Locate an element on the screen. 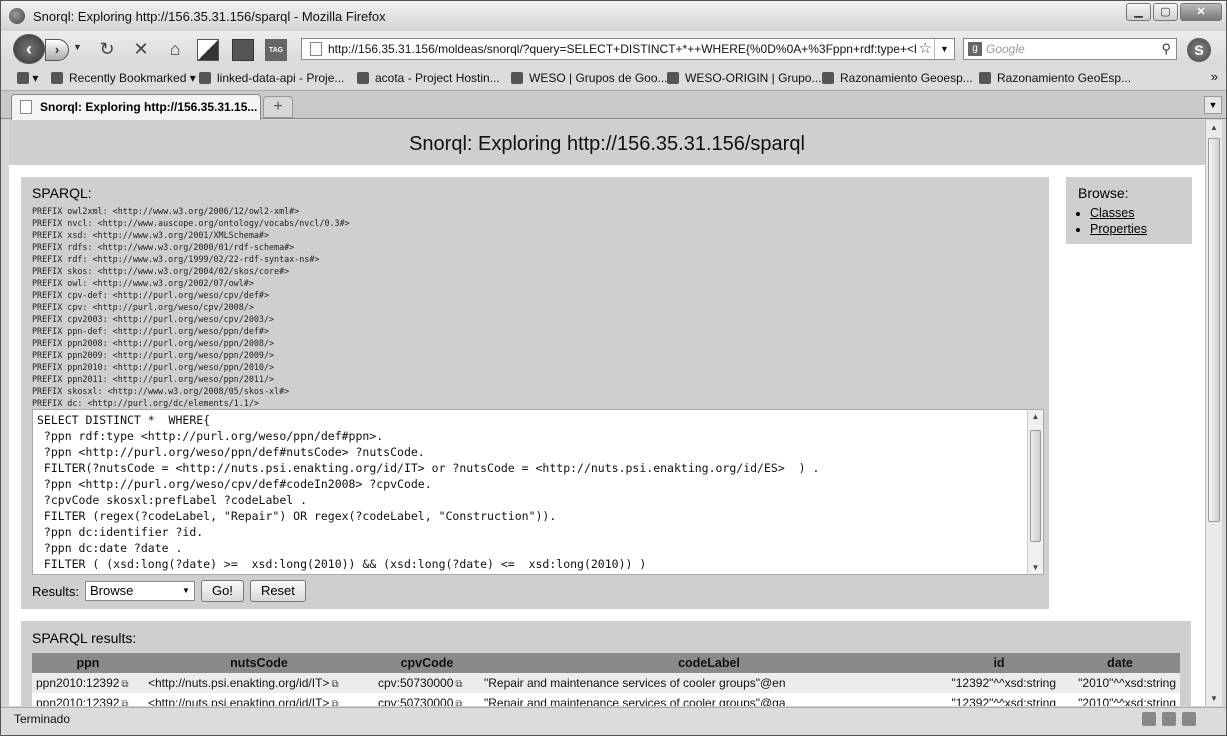  browse-panel: Browse: Classes Properties is located at coordinates (1129, 210).